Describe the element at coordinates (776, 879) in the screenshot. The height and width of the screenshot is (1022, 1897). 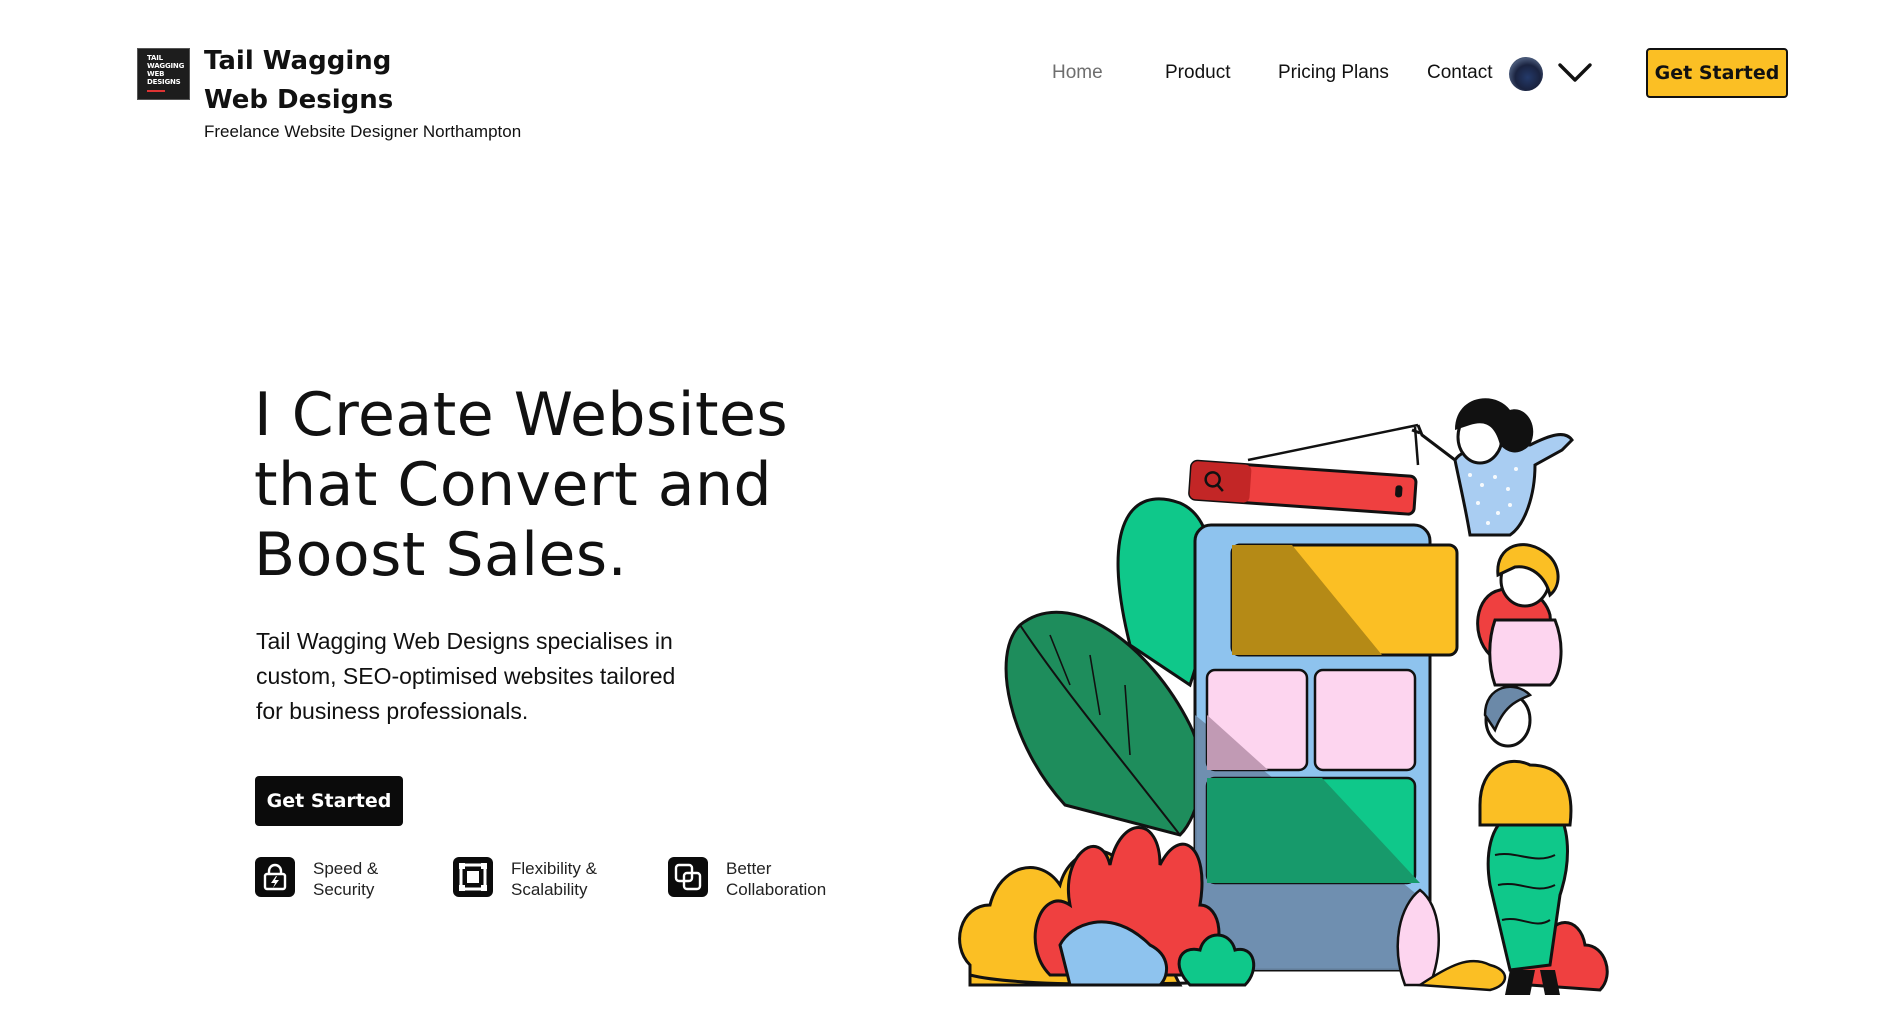
I see `feature-label: Better Collaboration` at that location.